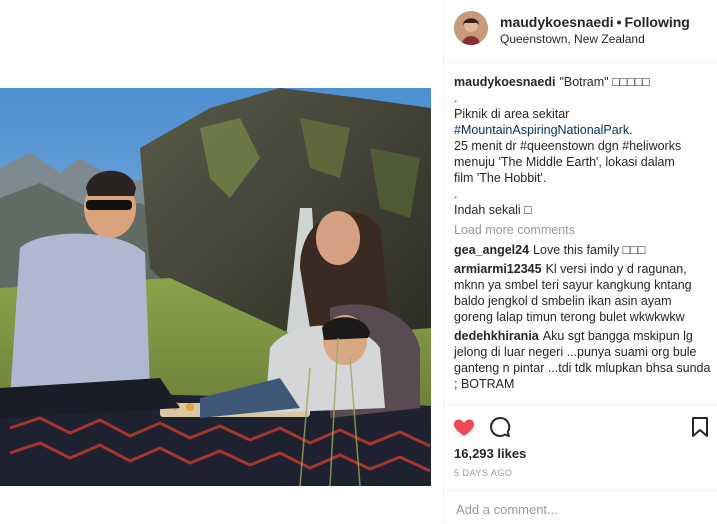 The width and height of the screenshot is (717, 524). Describe the element at coordinates (471, 28) in the screenshot. I see `avatar` at that location.